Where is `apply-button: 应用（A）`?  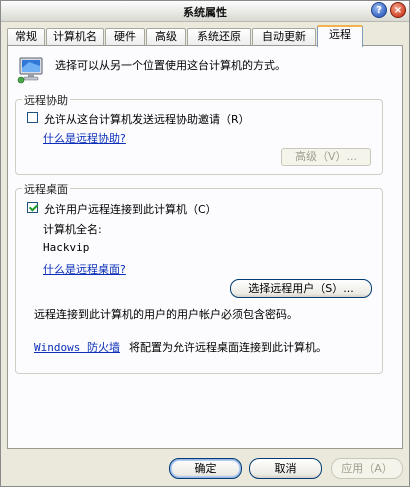
apply-button: 应用（A） is located at coordinates (367, 468).